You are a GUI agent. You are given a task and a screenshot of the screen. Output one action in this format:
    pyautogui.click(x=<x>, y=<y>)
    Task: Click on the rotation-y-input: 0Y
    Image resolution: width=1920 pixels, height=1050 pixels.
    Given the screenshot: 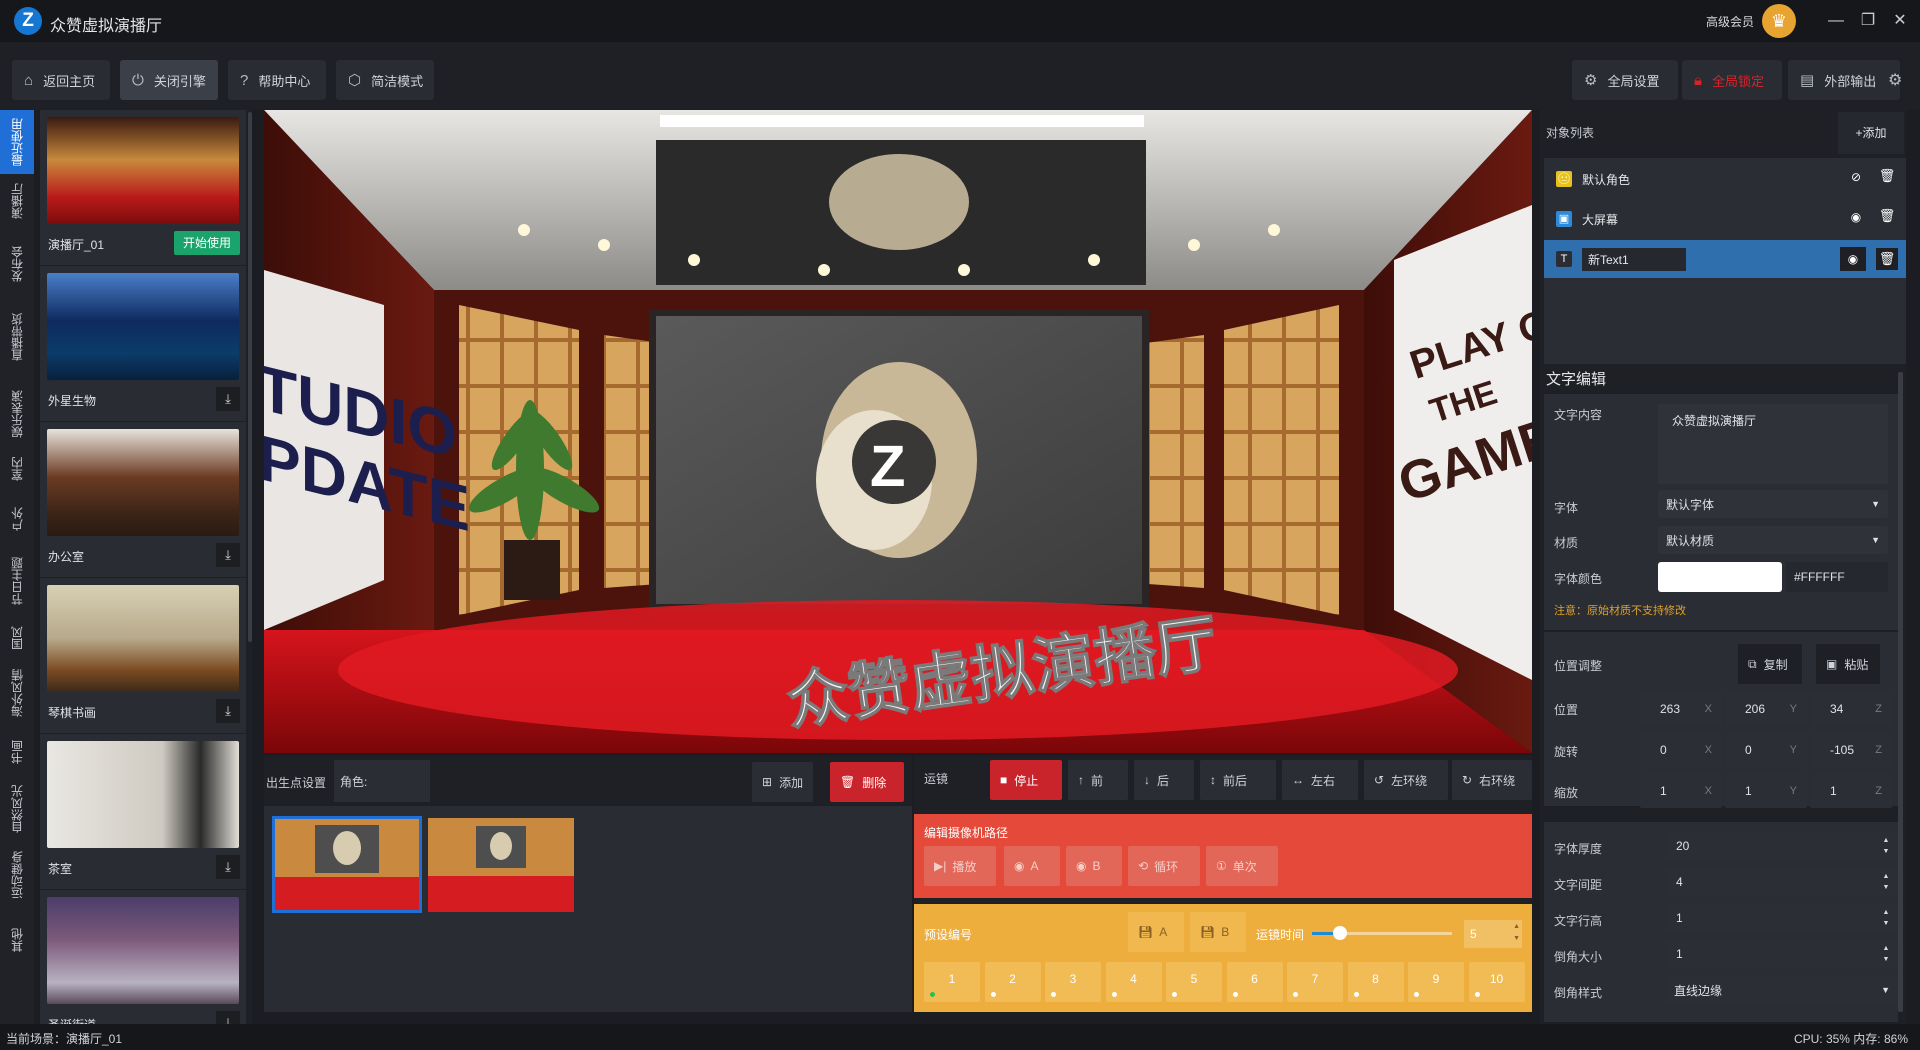 What is the action you would take?
    pyautogui.click(x=1766, y=750)
    